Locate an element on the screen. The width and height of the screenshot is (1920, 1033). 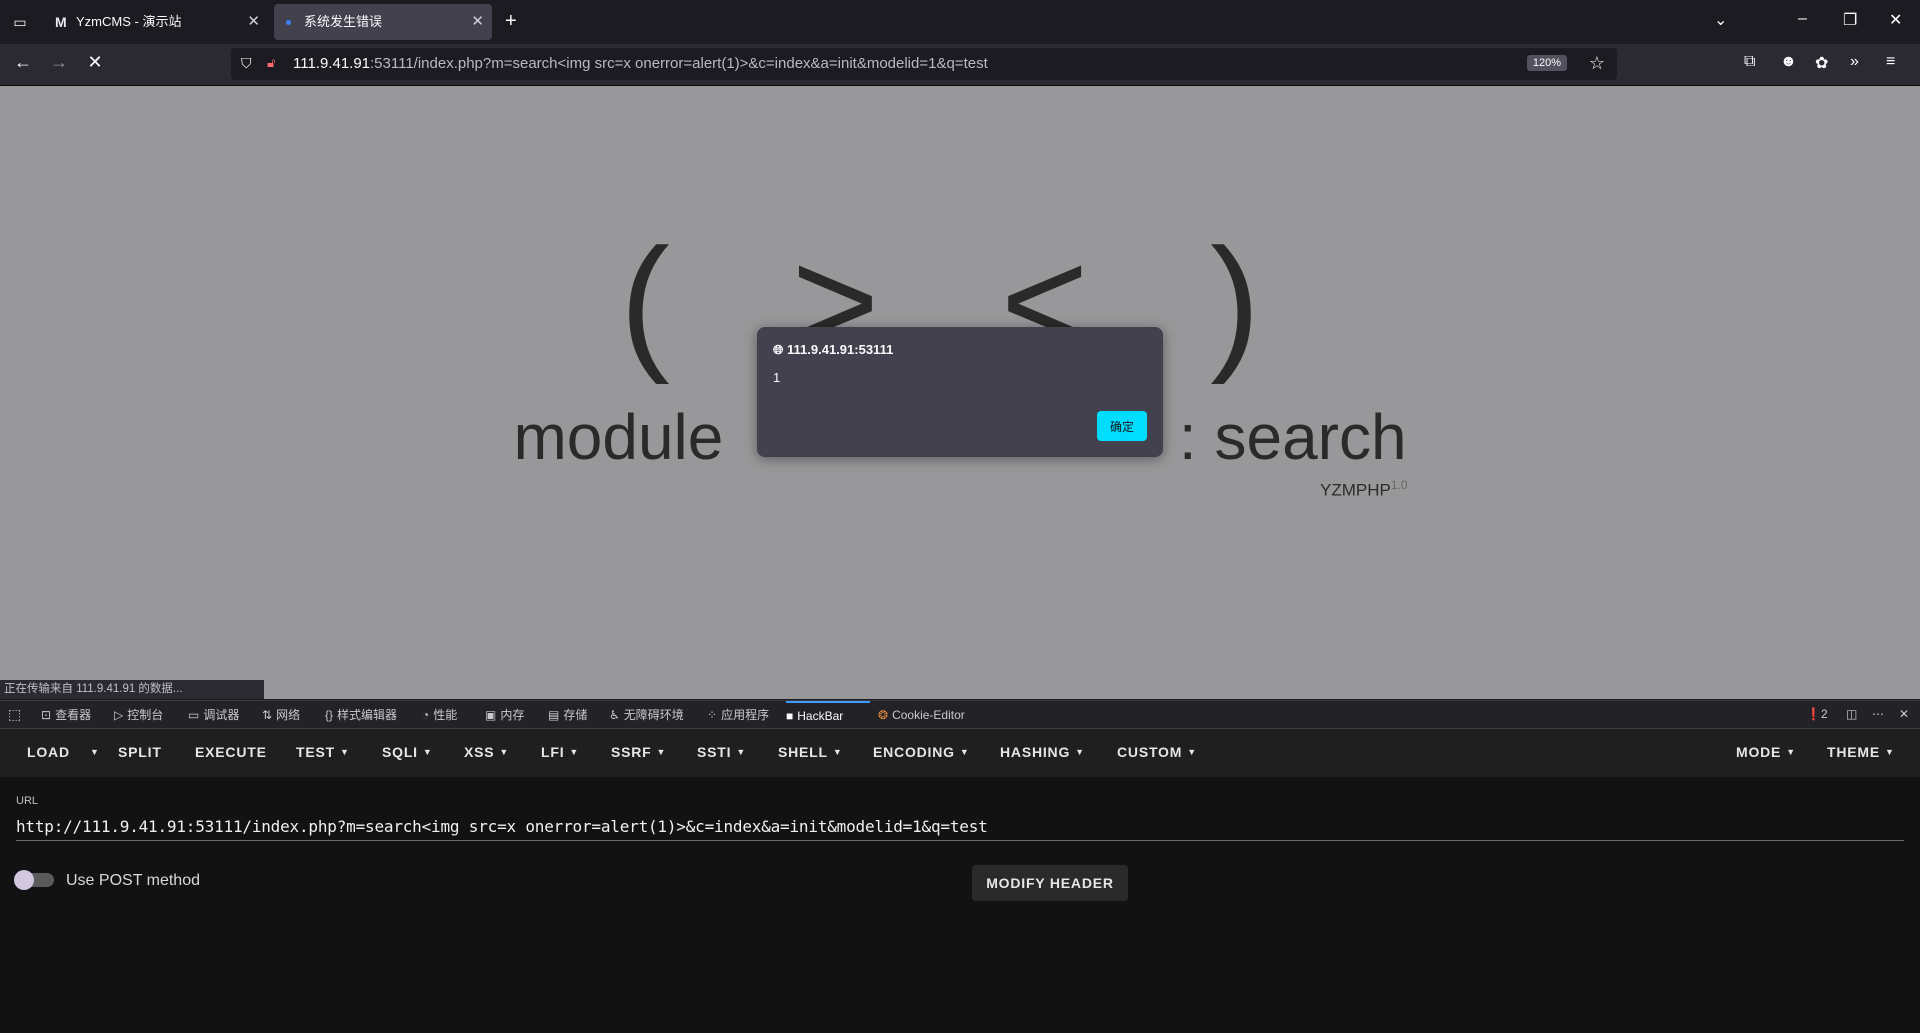
zoom-badge: 120% is located at coordinates (1546, 63).